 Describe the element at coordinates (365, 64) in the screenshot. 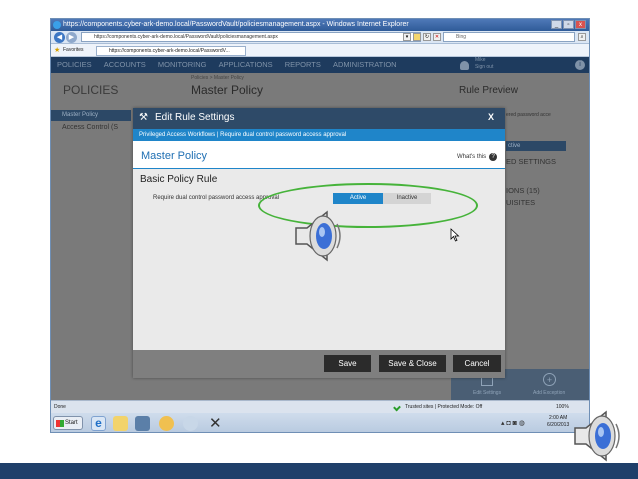

I see `nav-administration: ADMINISTRATION` at that location.